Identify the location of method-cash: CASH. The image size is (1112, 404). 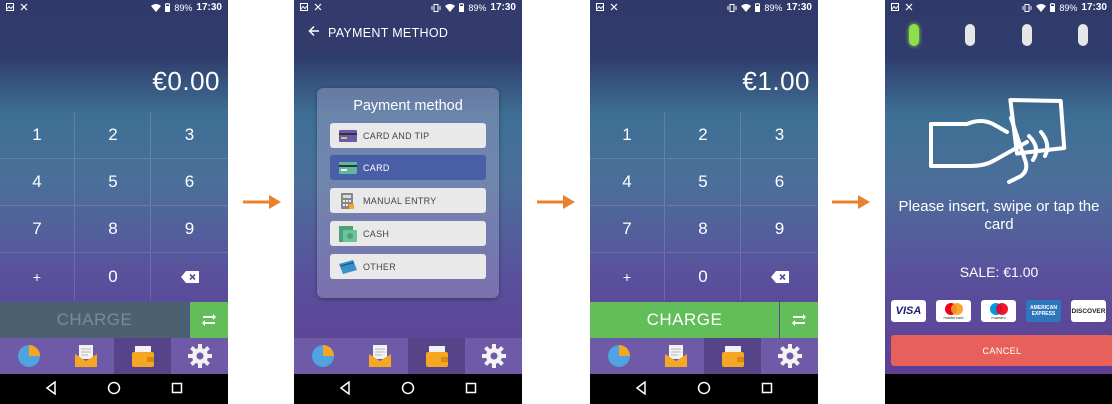
(408, 233).